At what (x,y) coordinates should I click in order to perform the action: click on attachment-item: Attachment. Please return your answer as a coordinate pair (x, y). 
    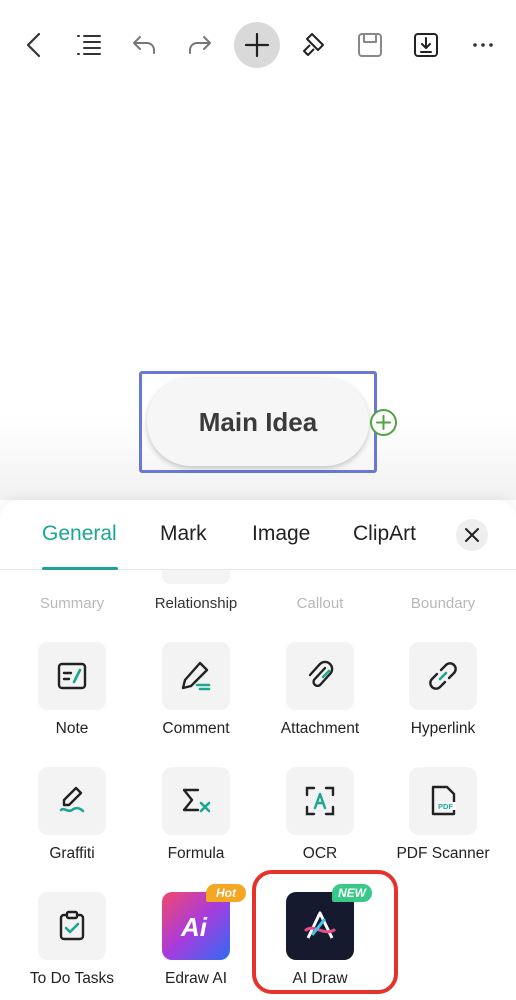
    Looking at the image, I should click on (320, 697).